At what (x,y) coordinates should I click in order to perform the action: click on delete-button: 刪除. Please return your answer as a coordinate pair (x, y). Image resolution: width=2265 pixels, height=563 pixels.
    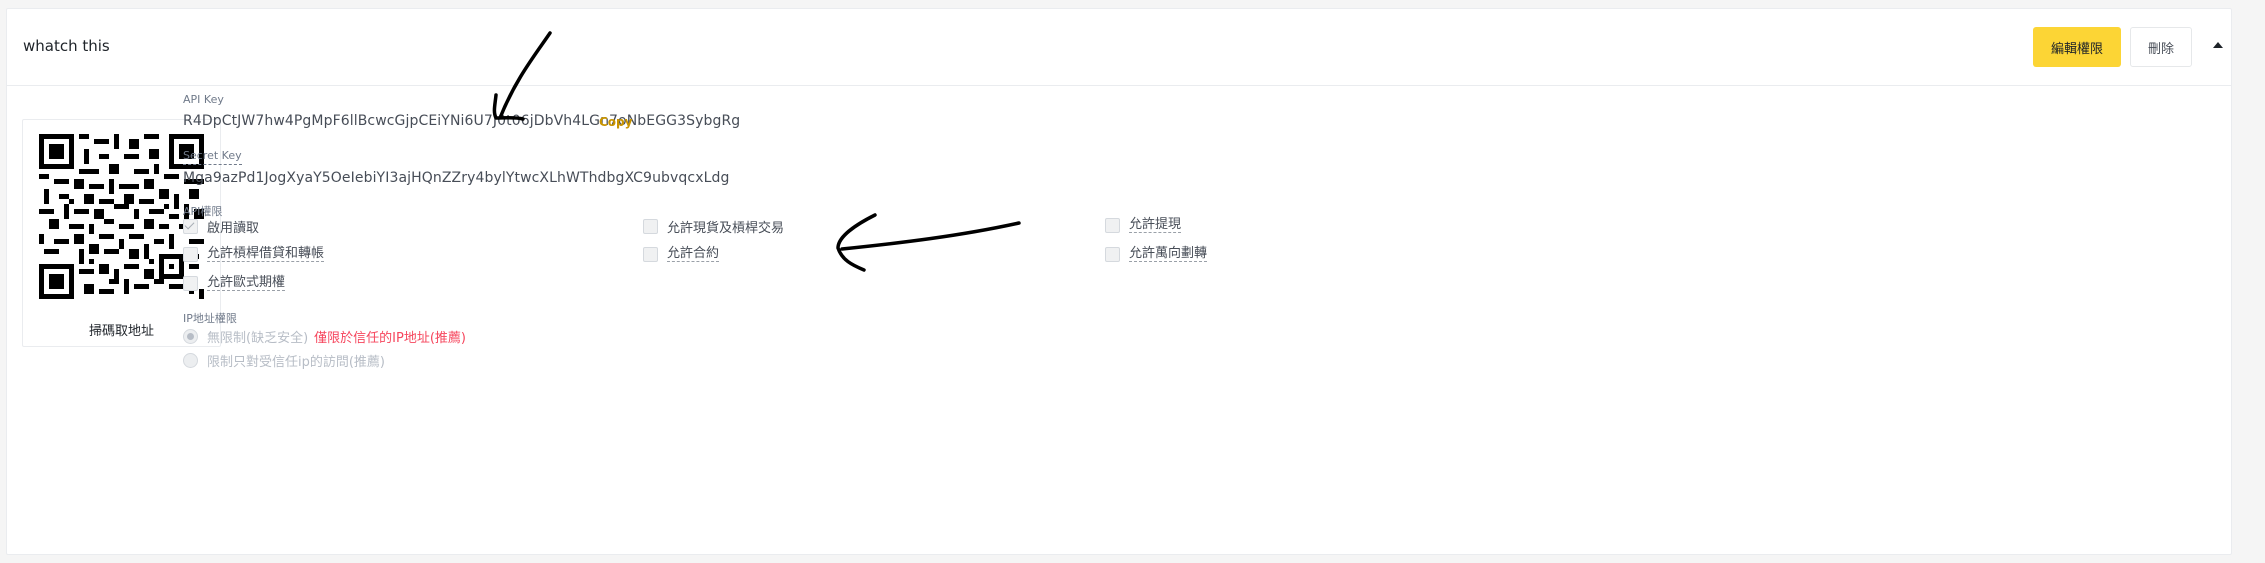
    Looking at the image, I should click on (2161, 47).